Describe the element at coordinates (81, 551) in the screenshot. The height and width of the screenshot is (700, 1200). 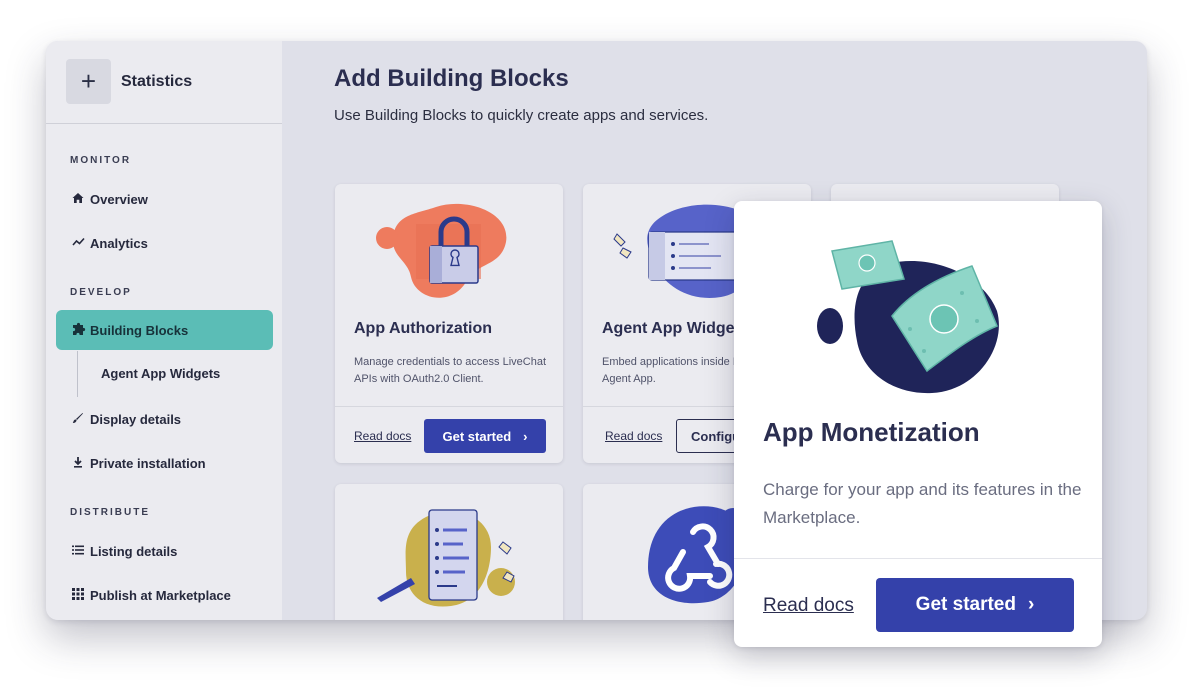
I see `list-icon` at that location.